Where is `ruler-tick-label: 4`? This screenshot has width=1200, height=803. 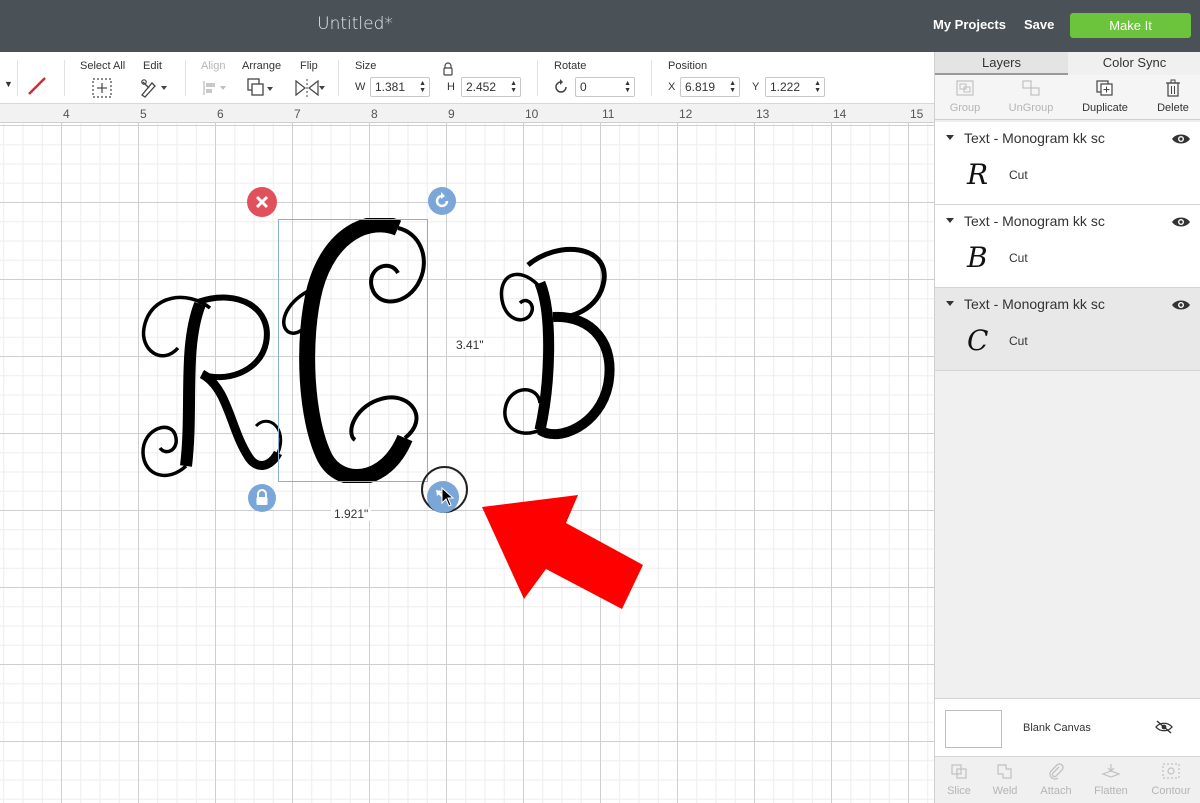
ruler-tick-label: 4 is located at coordinates (66, 114).